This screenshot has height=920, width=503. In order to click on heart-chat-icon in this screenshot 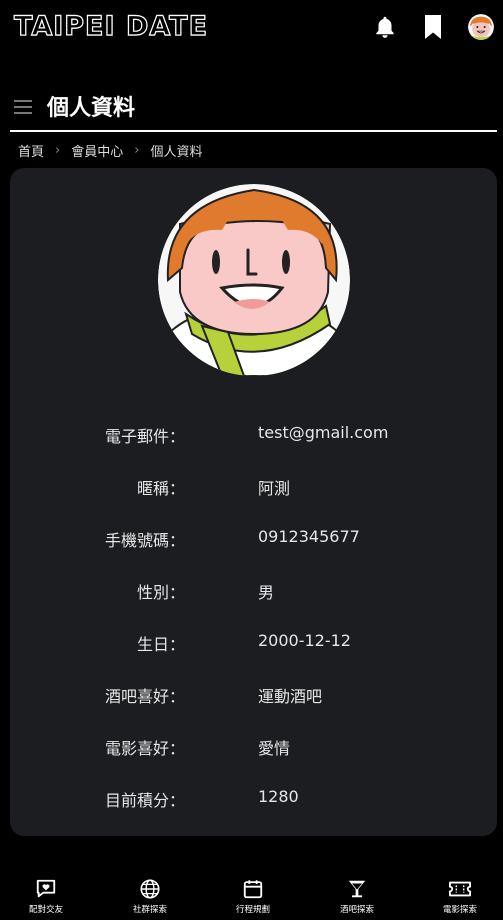, I will do `click(46, 888)`.